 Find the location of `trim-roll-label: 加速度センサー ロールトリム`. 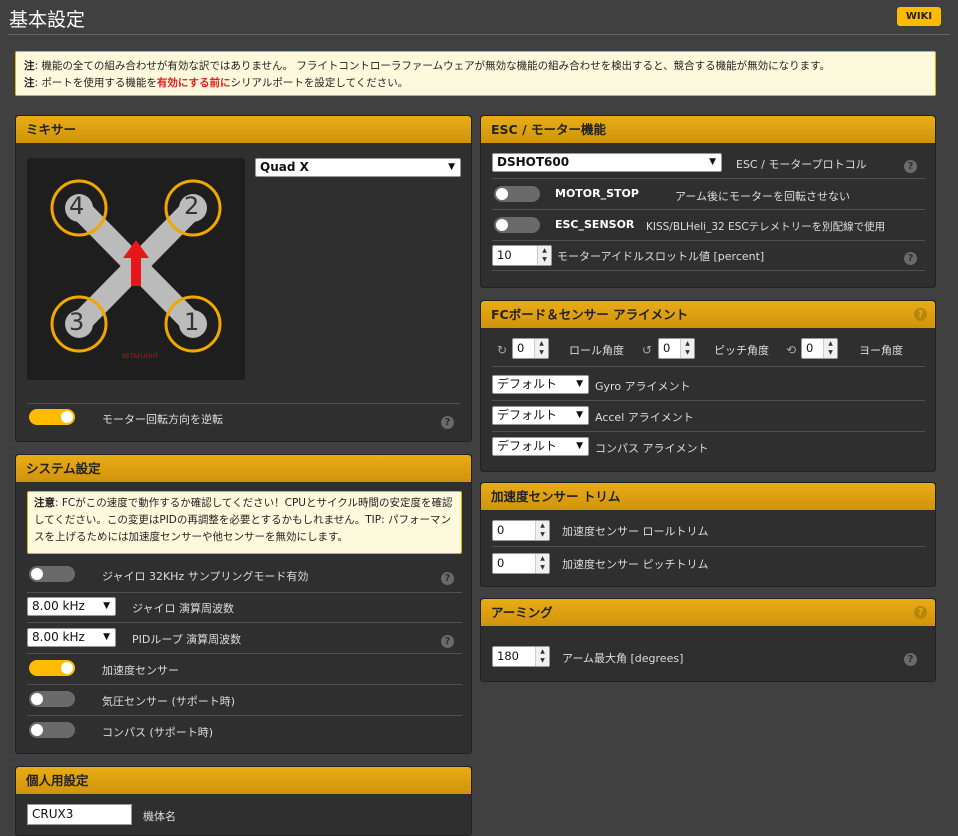

trim-roll-label: 加速度センサー ロールトリム is located at coordinates (635, 531).